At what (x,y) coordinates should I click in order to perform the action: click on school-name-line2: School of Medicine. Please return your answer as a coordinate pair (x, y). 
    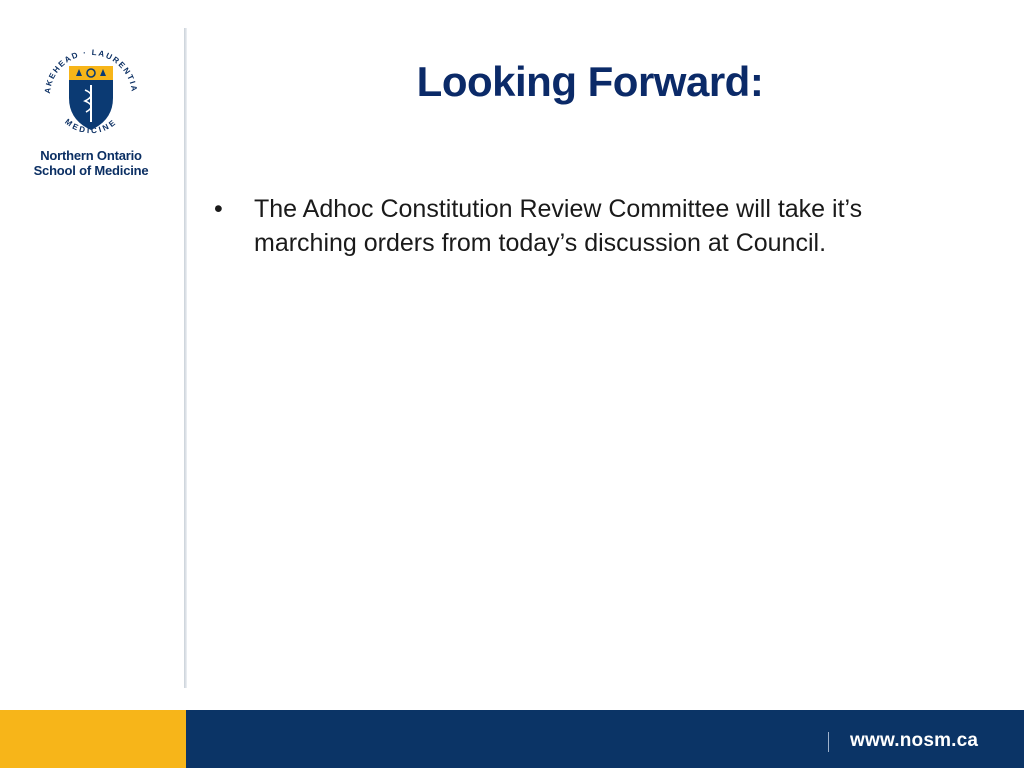
    Looking at the image, I should click on (91, 170).